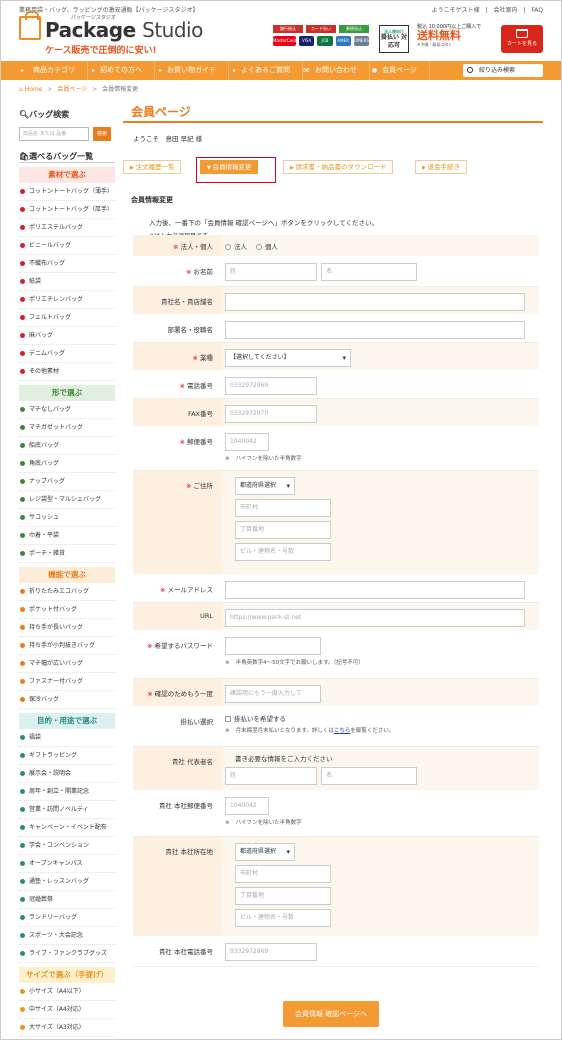 The width and height of the screenshot is (562, 1040). Describe the element at coordinates (67, 936) in the screenshot. I see `sidebar-item: スポーツ・大会記念` at that location.